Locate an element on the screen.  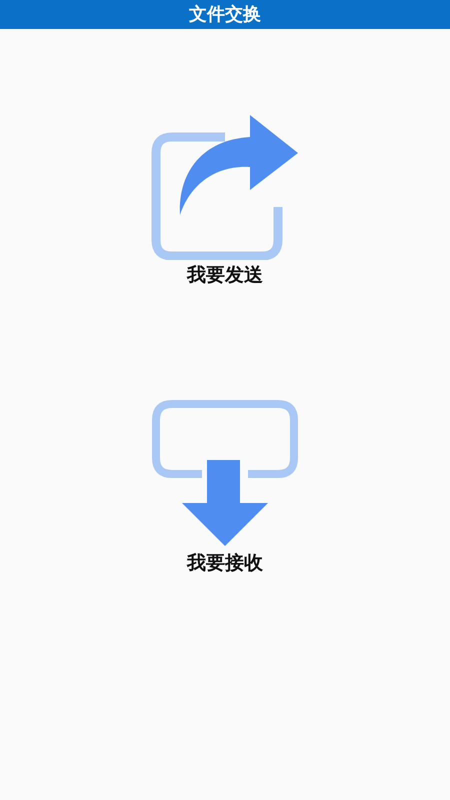
title: 文件交换 is located at coordinates (225, 14).